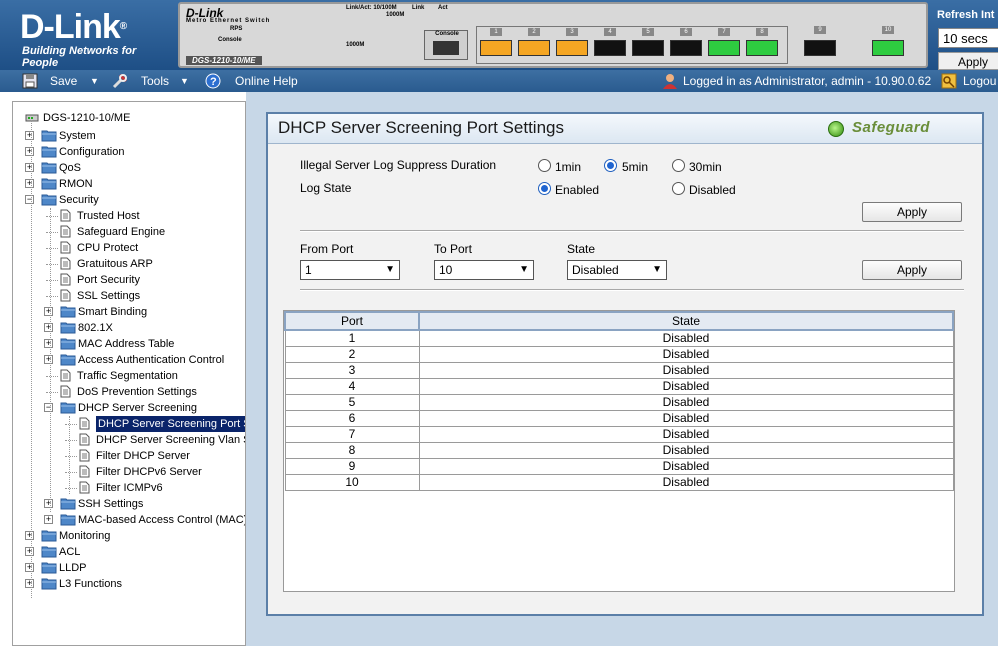 The height and width of the screenshot is (646, 998). What do you see at coordinates (129, 520) in the screenshot?
I see `tree-item: + MAC-based Access Control (MAC)` at bounding box center [129, 520].